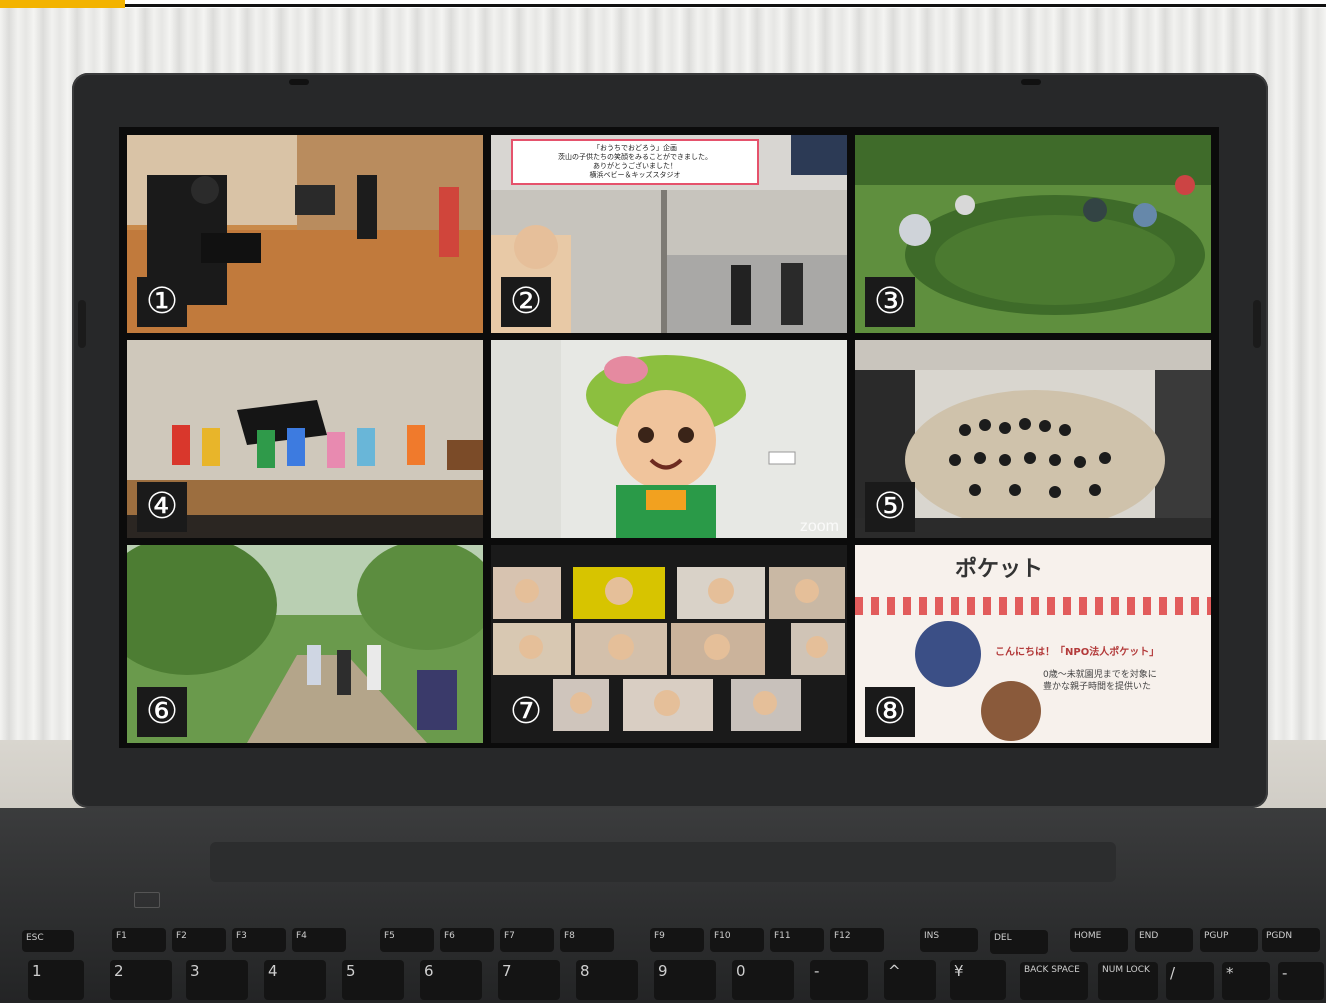  Describe the element at coordinates (890, 302) in the screenshot. I see `panel-number-3: ③` at that location.